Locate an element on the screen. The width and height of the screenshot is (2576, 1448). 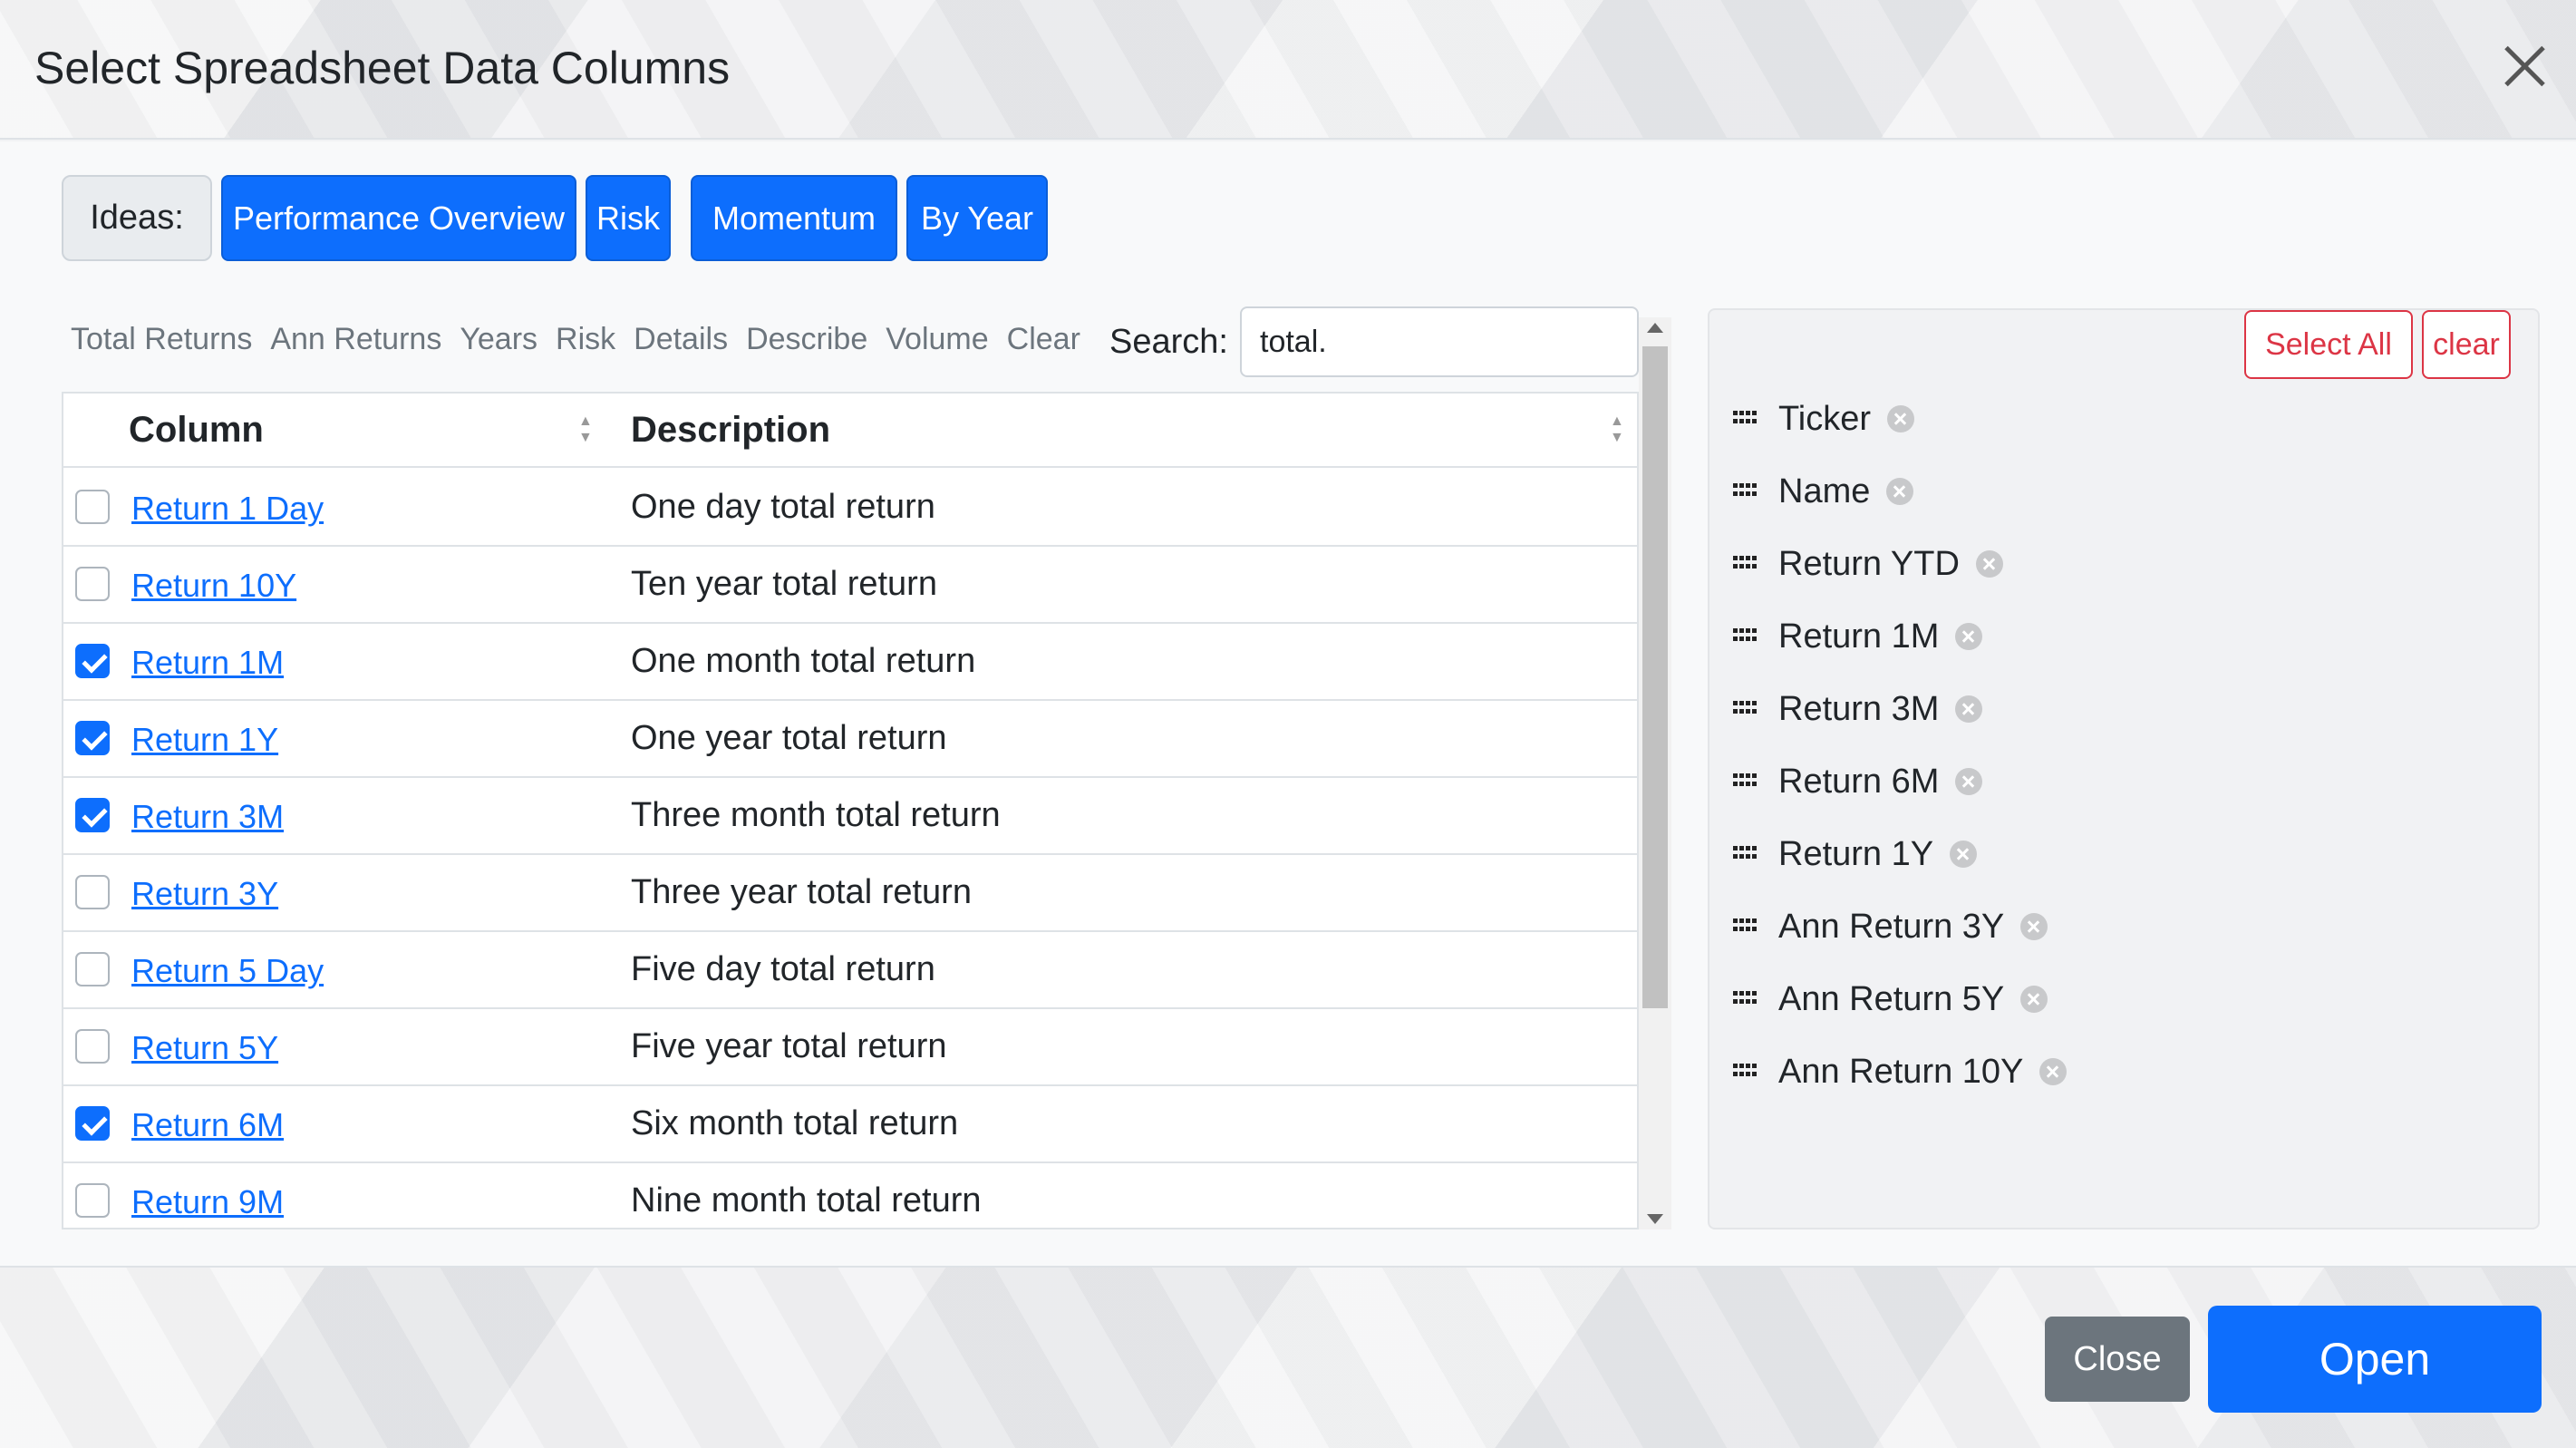
column-description: Ten year total return is located at coordinates (784, 584).